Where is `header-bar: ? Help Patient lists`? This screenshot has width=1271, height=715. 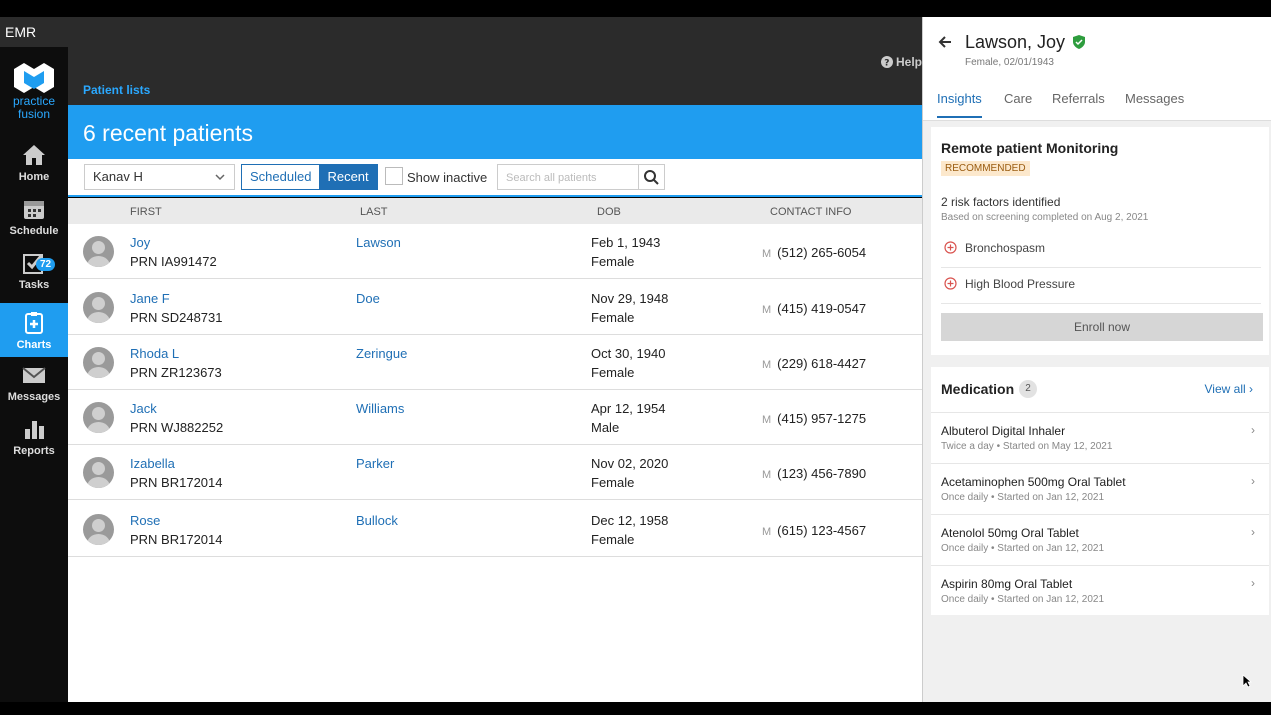
header-bar: ? Help Patient lists is located at coordinates (495, 76).